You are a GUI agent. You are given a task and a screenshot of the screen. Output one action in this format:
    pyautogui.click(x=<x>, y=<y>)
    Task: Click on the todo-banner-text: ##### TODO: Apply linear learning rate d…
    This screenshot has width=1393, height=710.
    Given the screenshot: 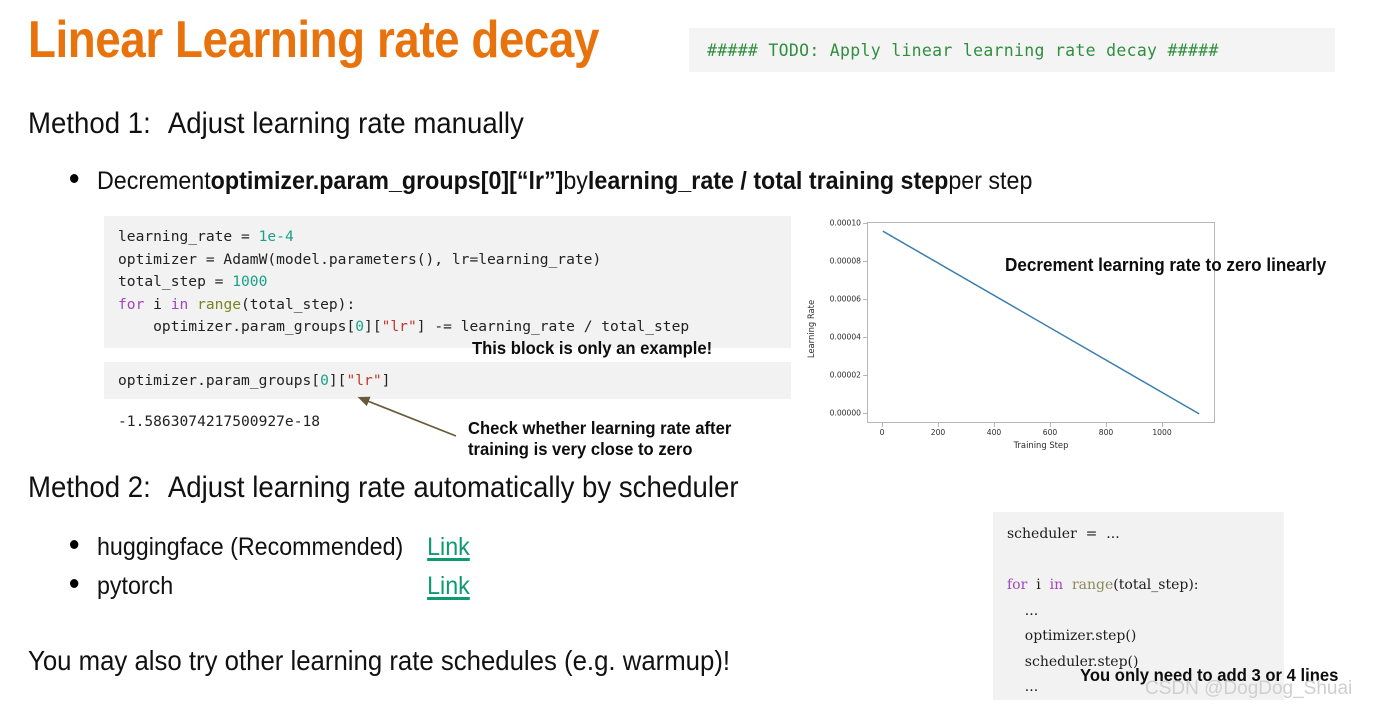 What is the action you would take?
    pyautogui.click(x=963, y=50)
    